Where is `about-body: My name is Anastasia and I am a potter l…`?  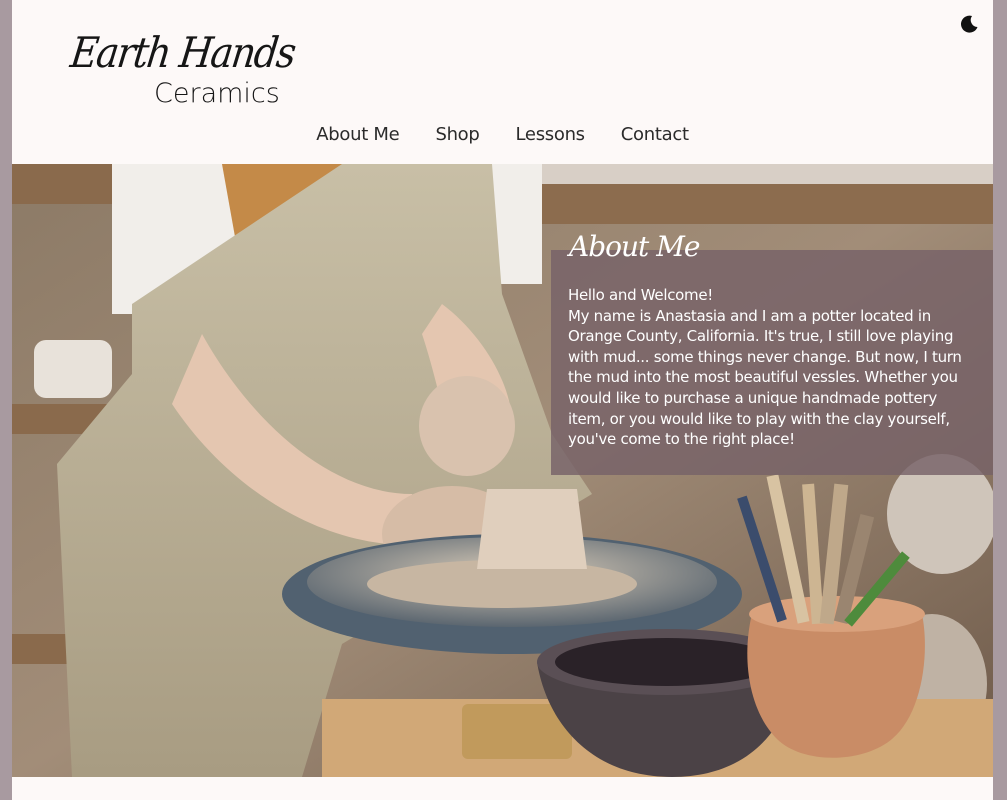
about-body: My name is Anastasia and I am a potter l… is located at coordinates (765, 377).